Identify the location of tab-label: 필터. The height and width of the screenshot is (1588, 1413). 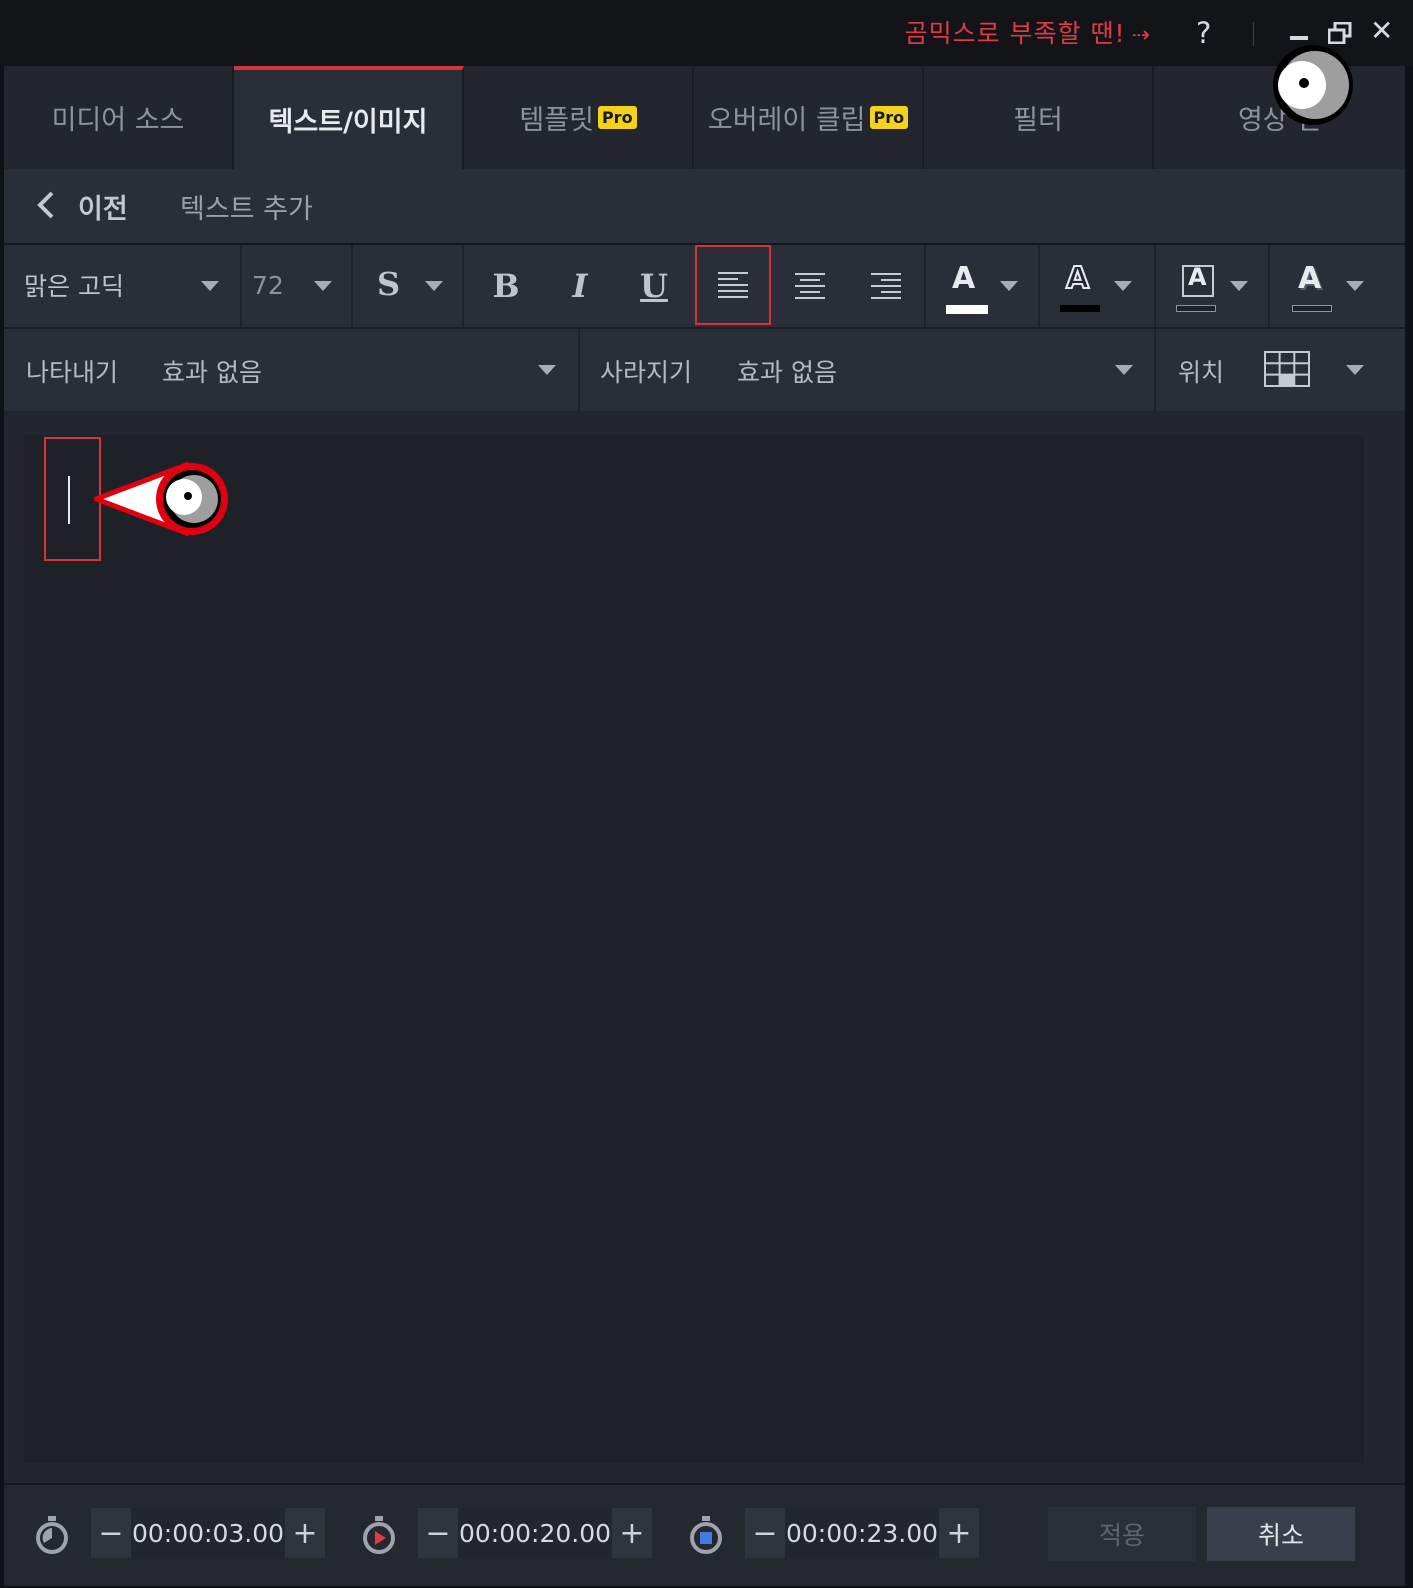
(1038, 120).